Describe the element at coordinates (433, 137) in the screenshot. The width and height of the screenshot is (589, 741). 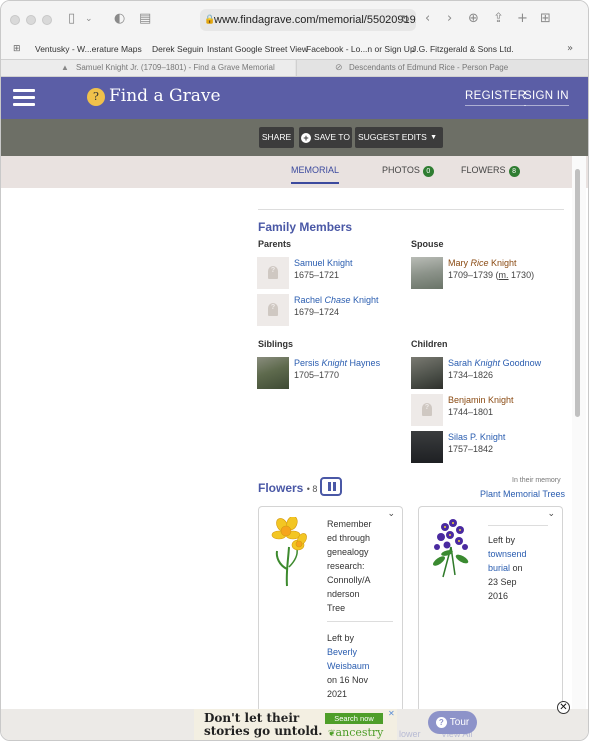
I see `caret-down-icon: ▼` at that location.